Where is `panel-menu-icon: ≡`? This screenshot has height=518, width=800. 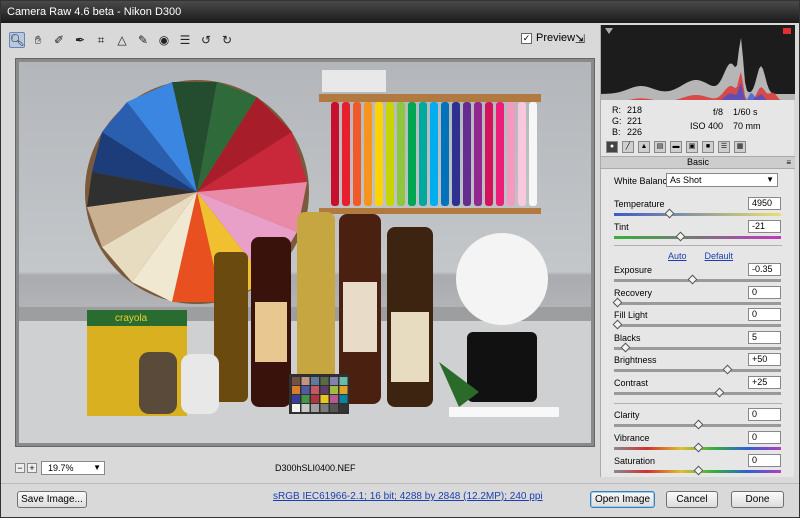 panel-menu-icon: ≡ is located at coordinates (788, 162).